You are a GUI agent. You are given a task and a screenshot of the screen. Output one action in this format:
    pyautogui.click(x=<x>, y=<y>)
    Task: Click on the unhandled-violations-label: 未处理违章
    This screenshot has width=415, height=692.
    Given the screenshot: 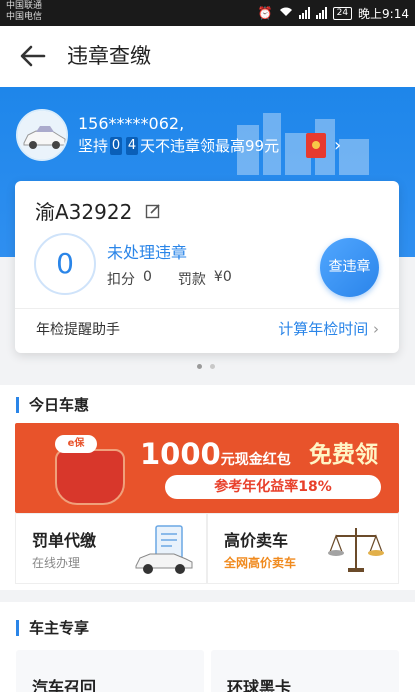 What is the action you would take?
    pyautogui.click(x=147, y=252)
    